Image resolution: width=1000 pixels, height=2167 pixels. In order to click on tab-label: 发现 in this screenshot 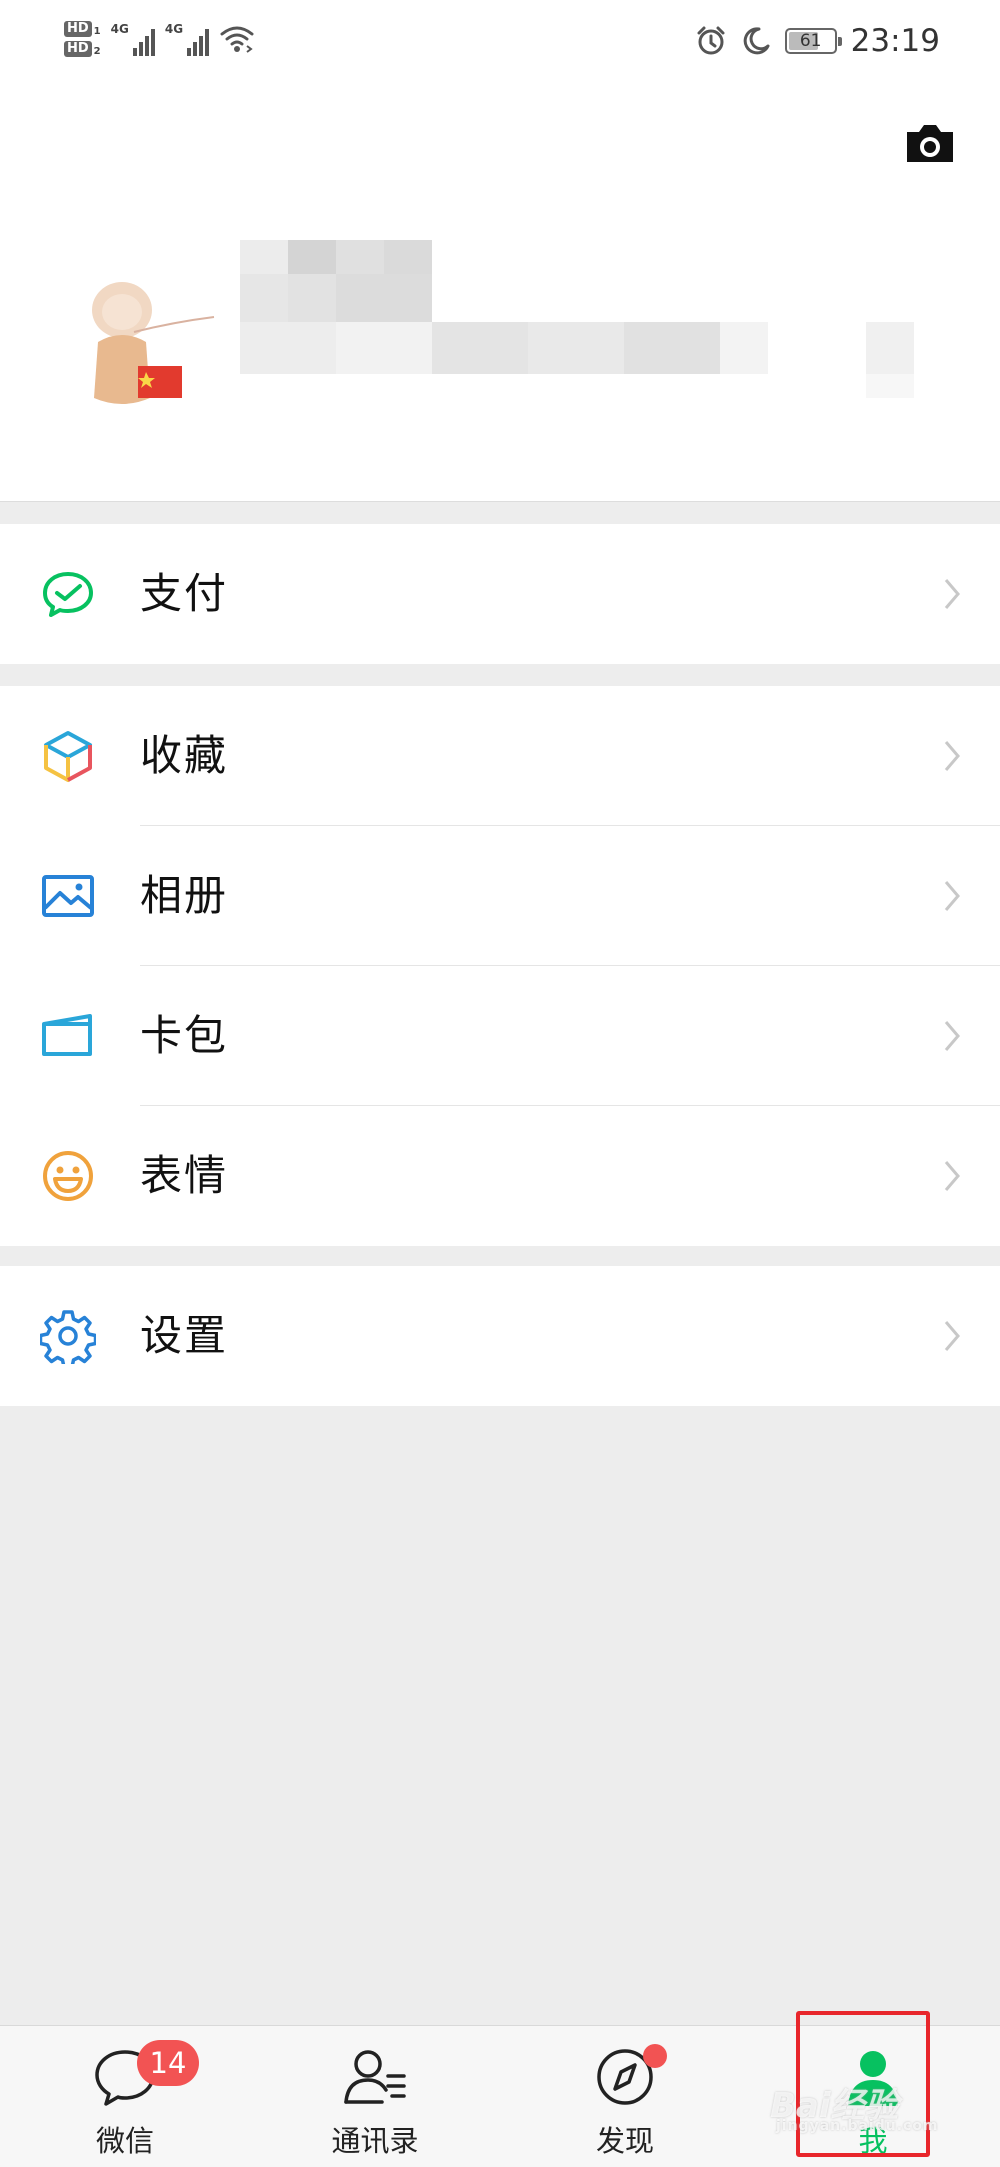, I will do `click(624, 2141)`.